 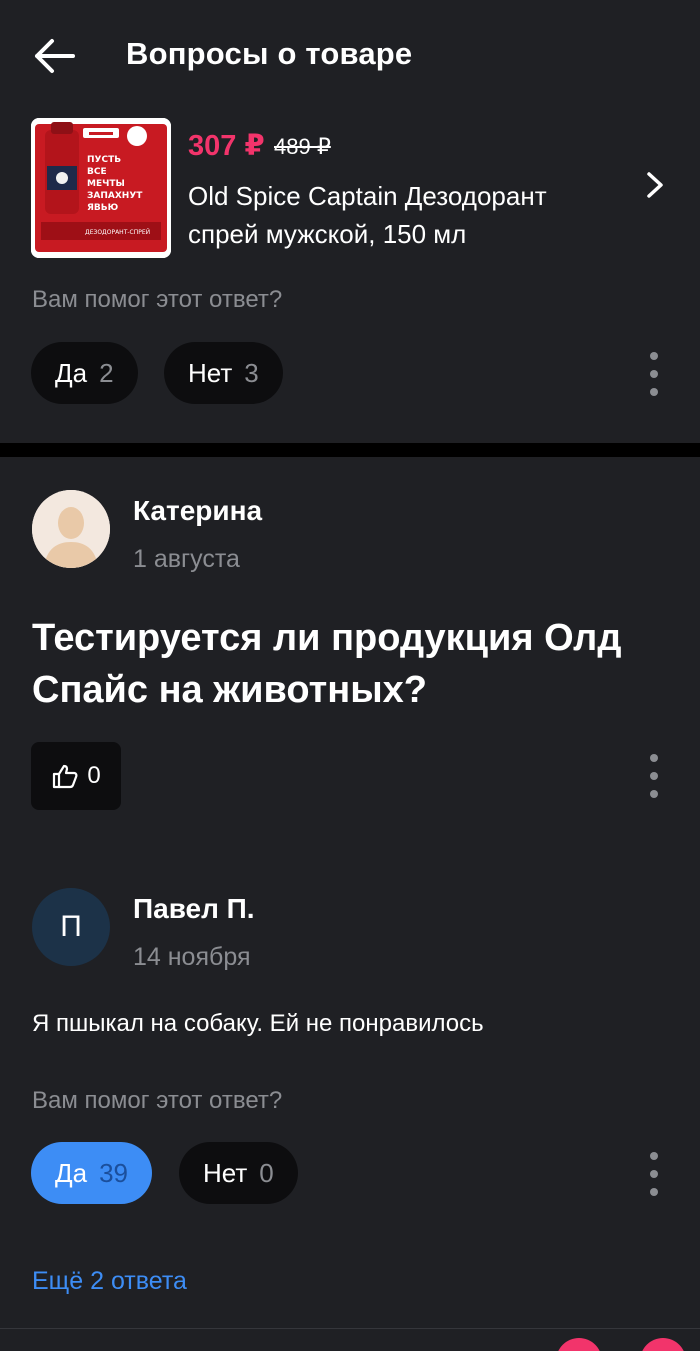 I want to click on product-image-text: ПУСТЬ, so click(x=104, y=160).